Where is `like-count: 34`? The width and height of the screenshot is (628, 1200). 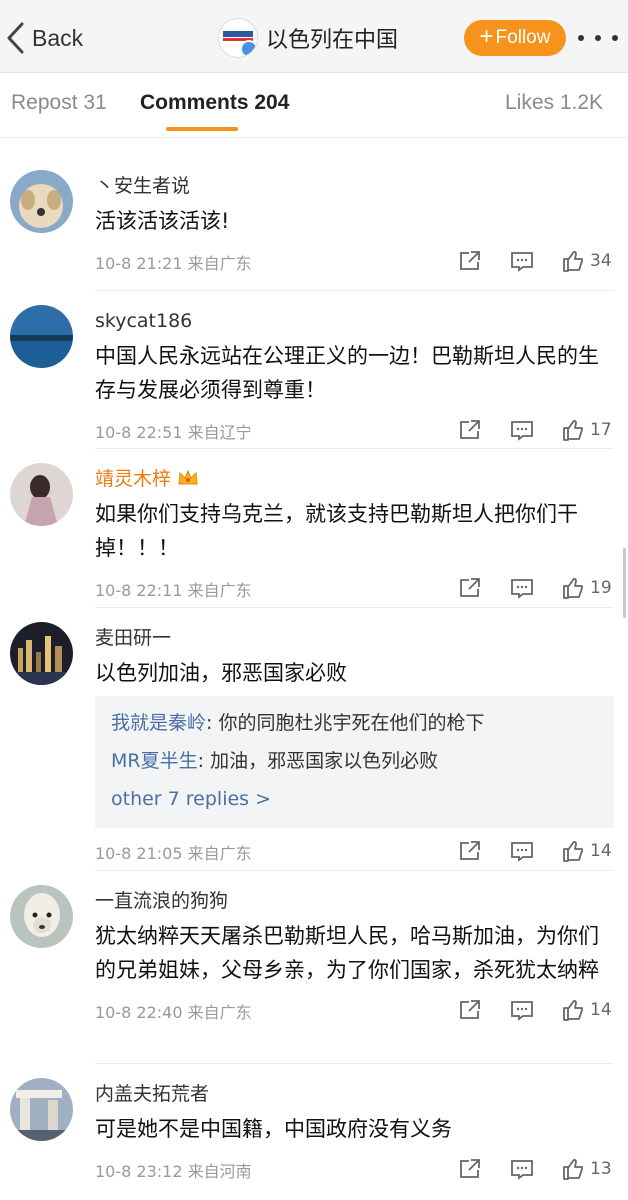 like-count: 34 is located at coordinates (601, 261).